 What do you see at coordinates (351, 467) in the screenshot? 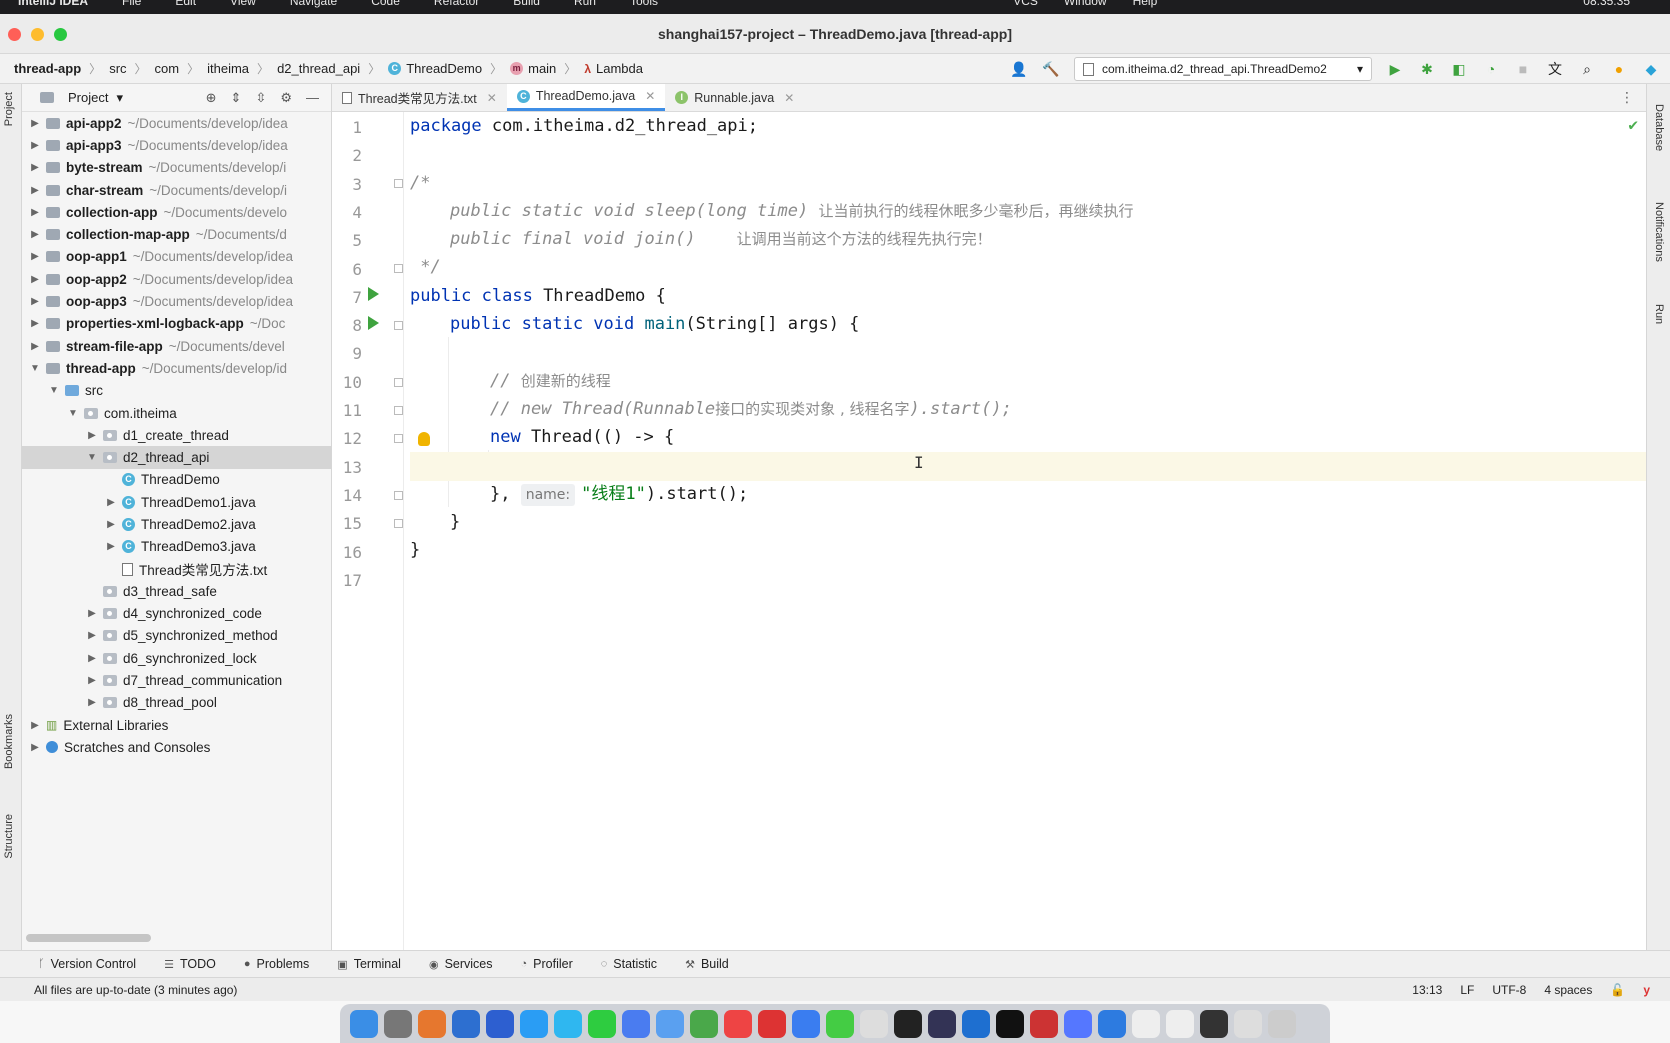
I see `line-number: 13` at bounding box center [351, 467].